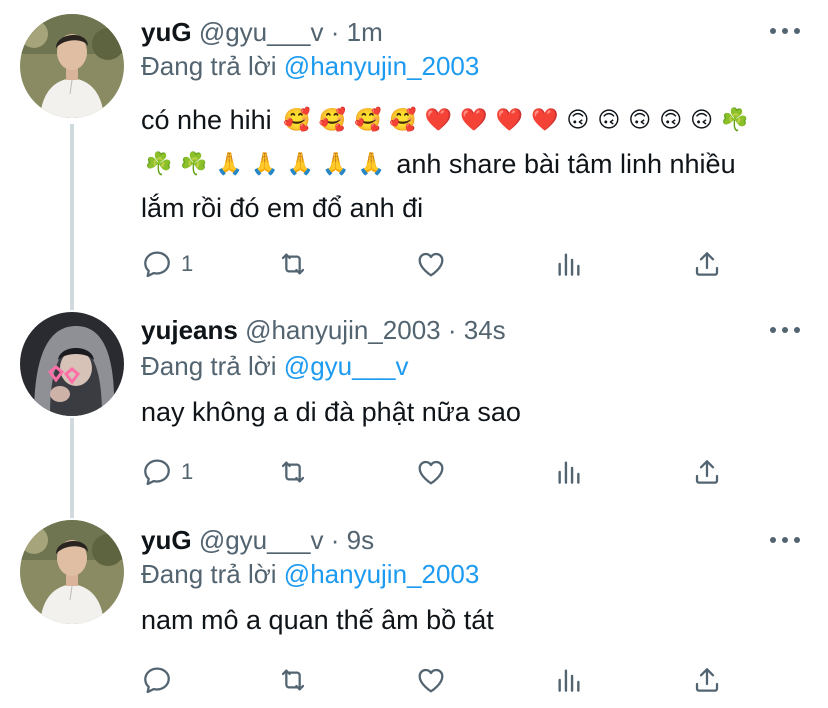  I want to click on tweet-header: yuG @gyu___v · 1m, so click(262, 32).